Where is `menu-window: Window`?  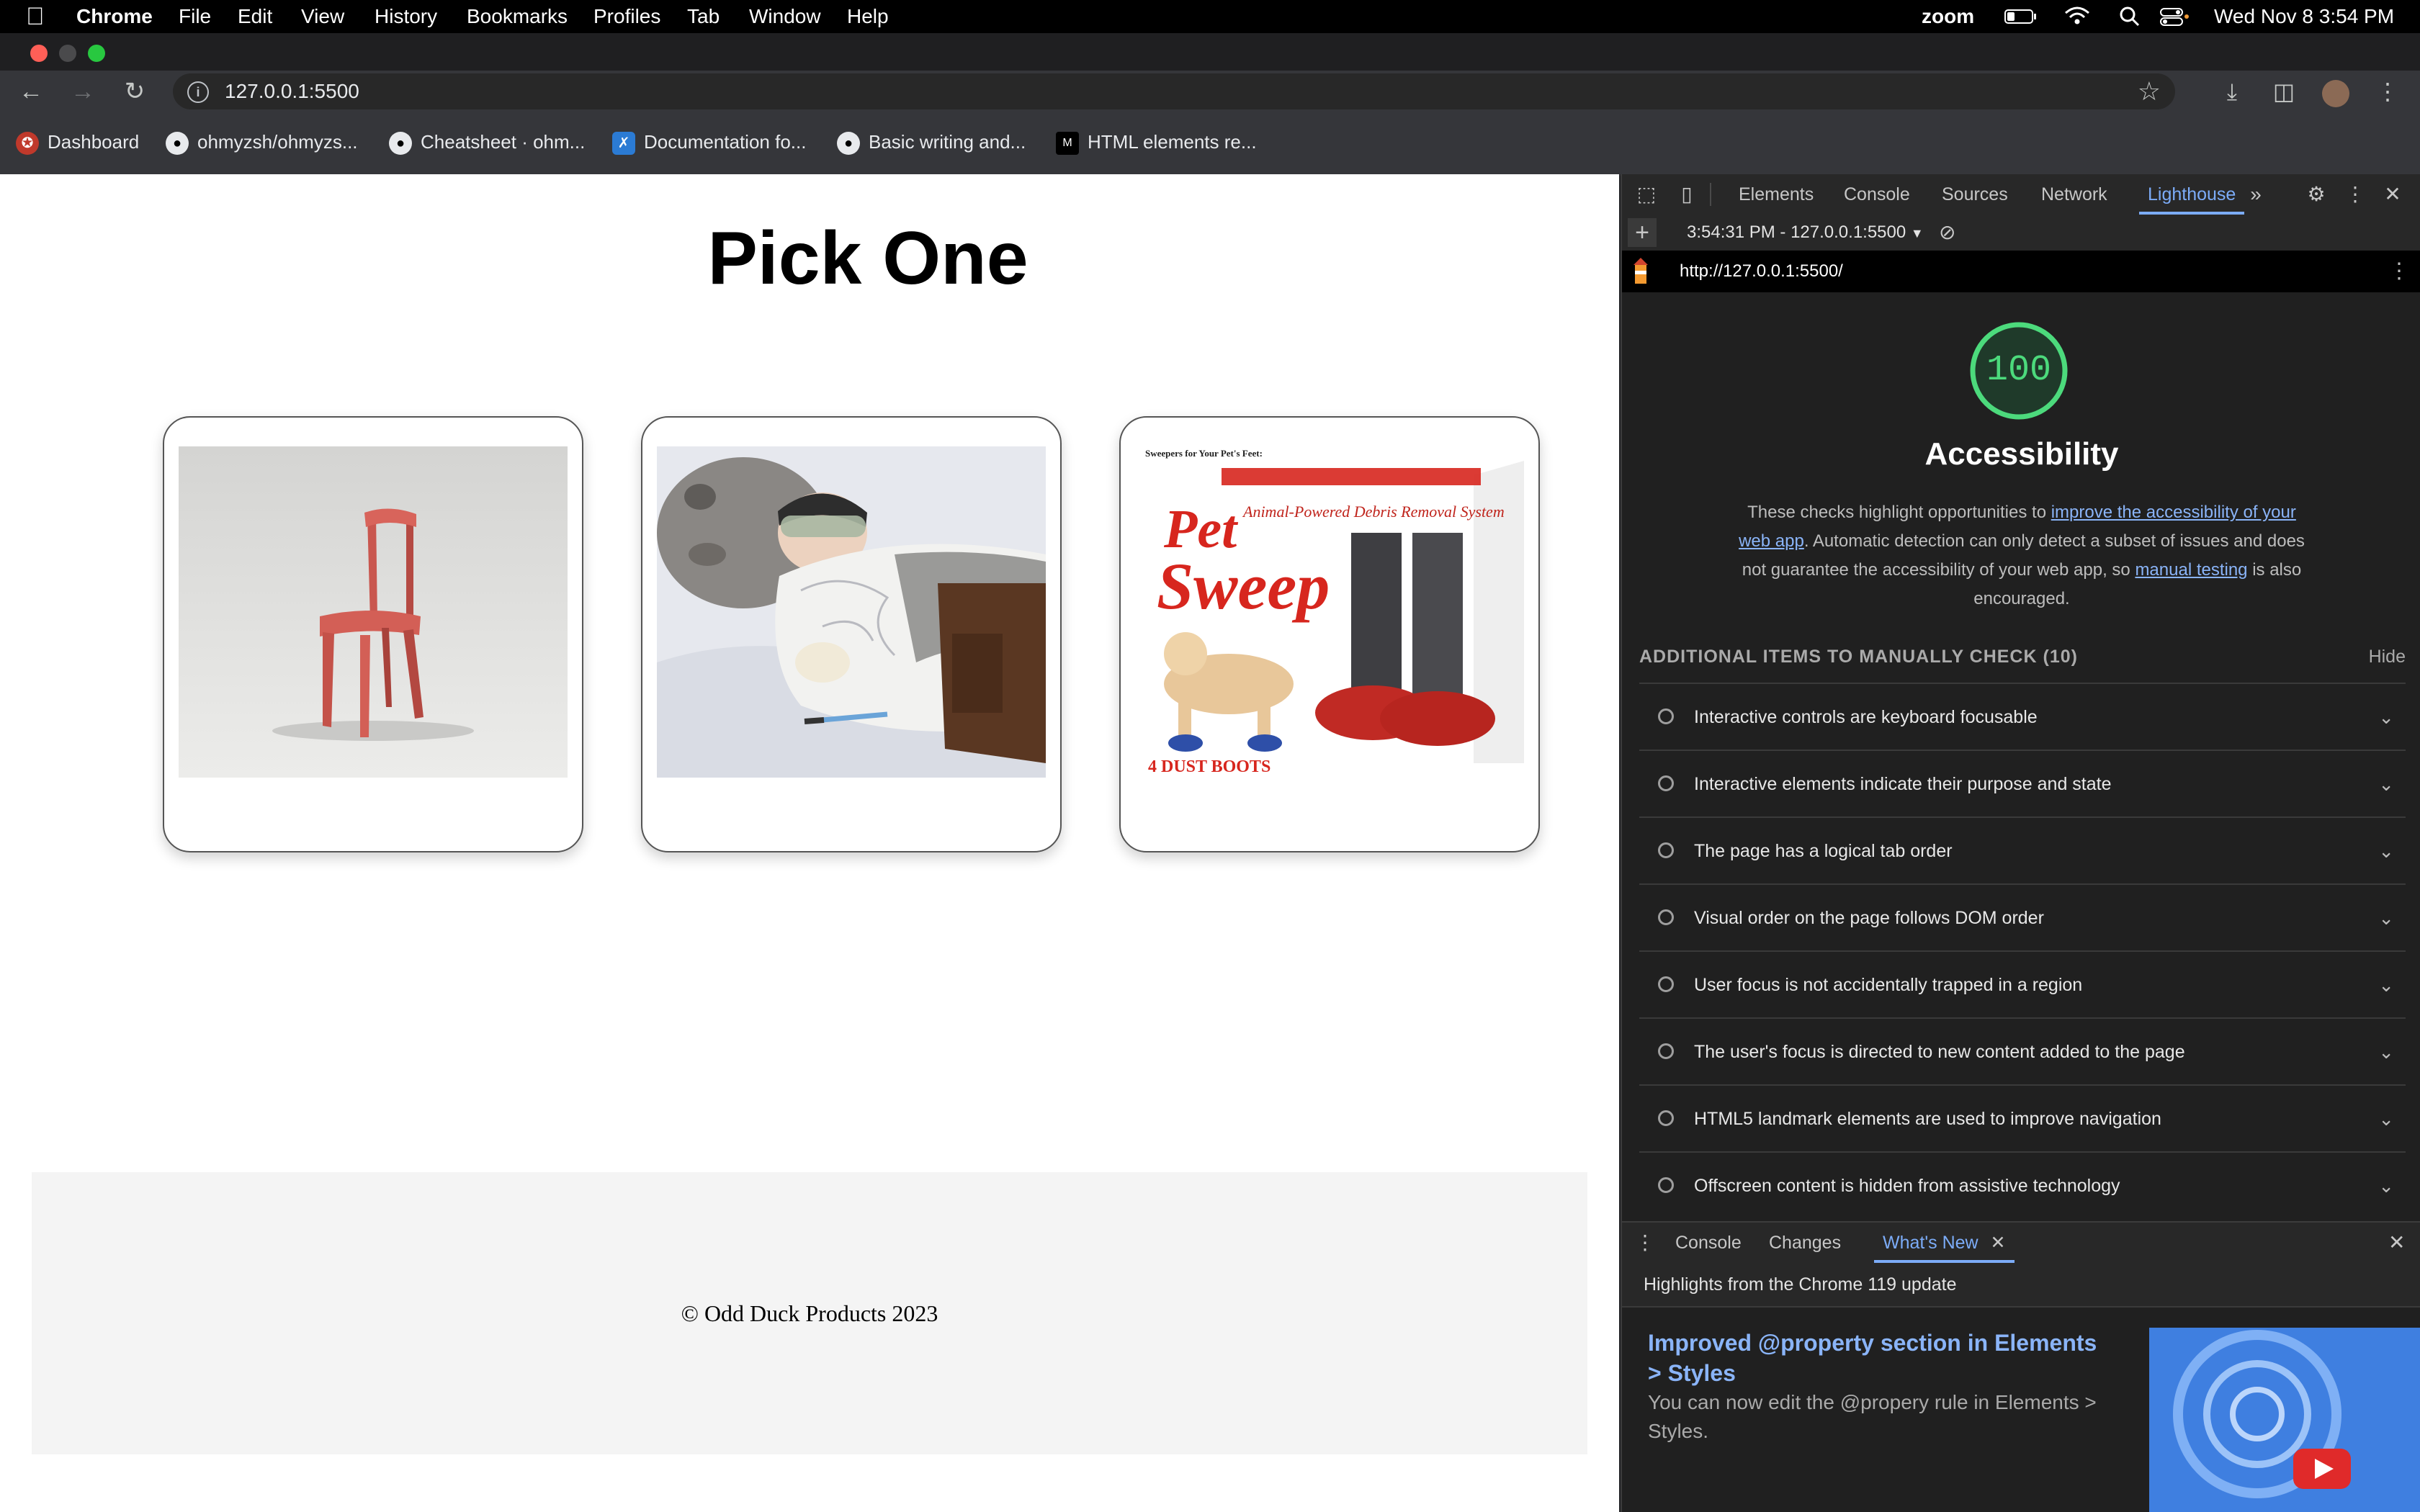
menu-window: Window is located at coordinates (785, 16).